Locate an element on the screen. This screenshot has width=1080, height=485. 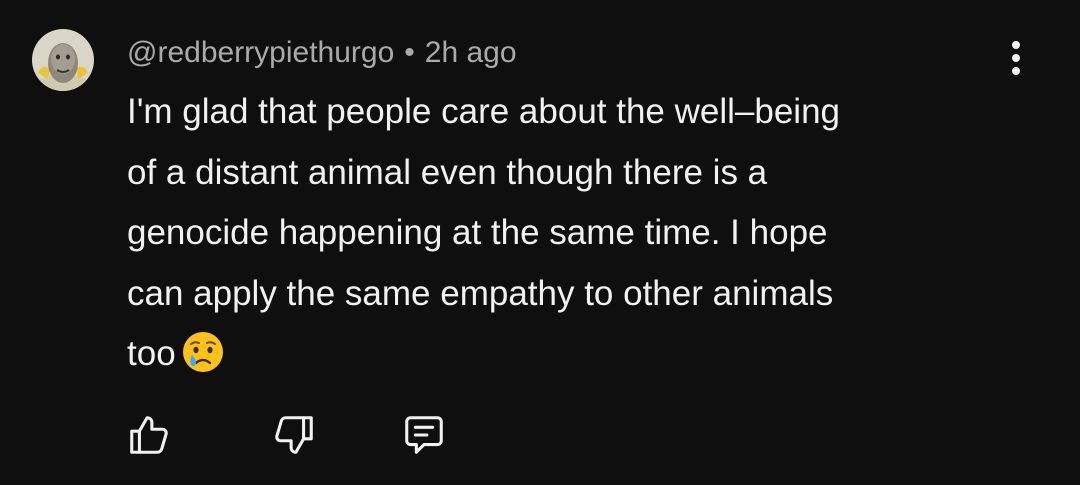
reply-button is located at coordinates (424, 435).